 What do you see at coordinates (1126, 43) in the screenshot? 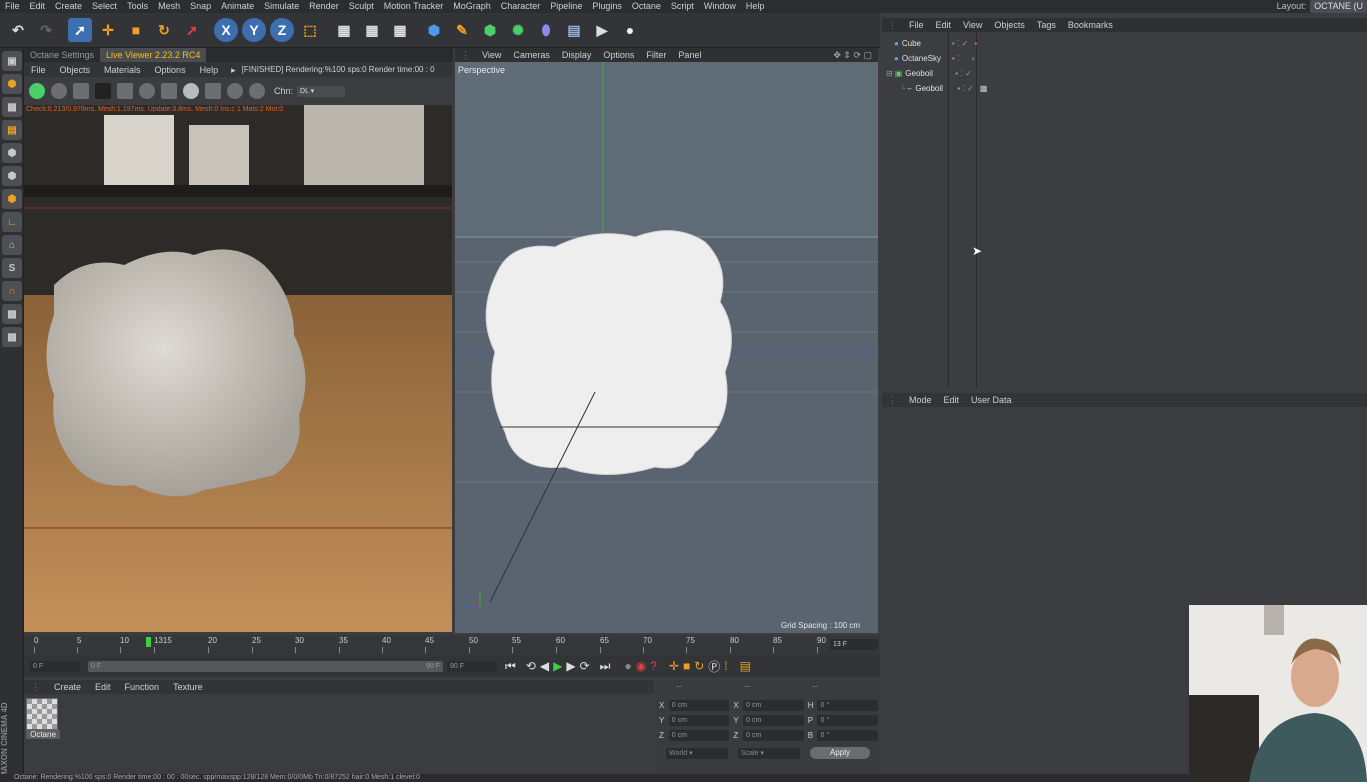
I see `object-row: ● Cube ▪ ⁚ ✓ ▪` at bounding box center [1126, 43].